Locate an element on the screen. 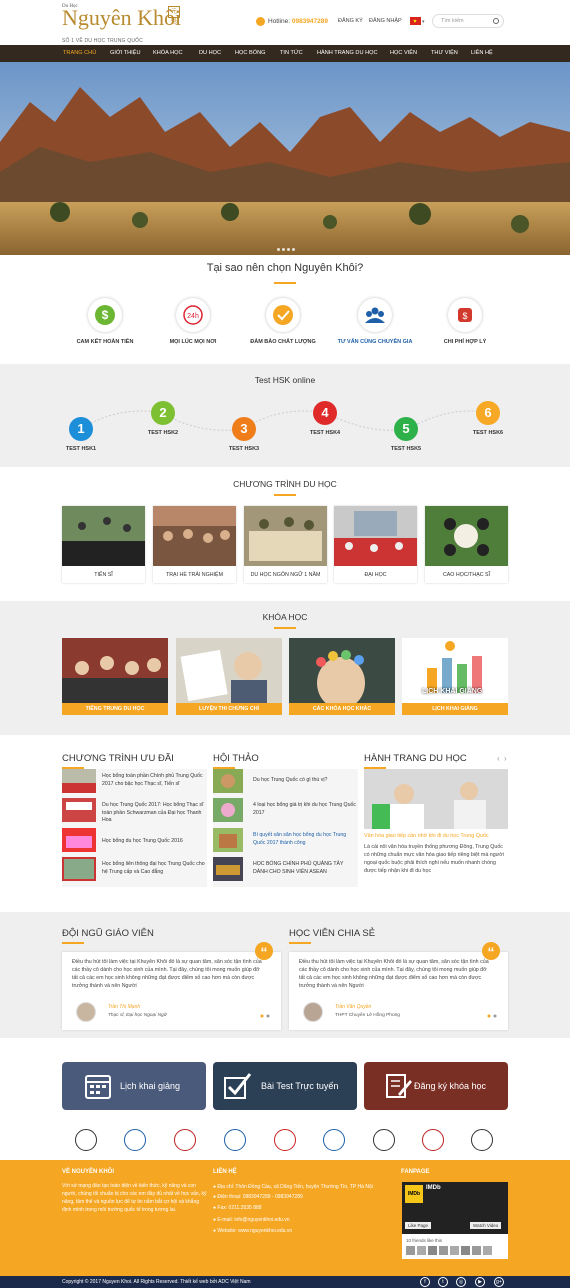 This screenshot has height=1288, width=570. prev-arrow-icon: ‹ is located at coordinates (498, 758).